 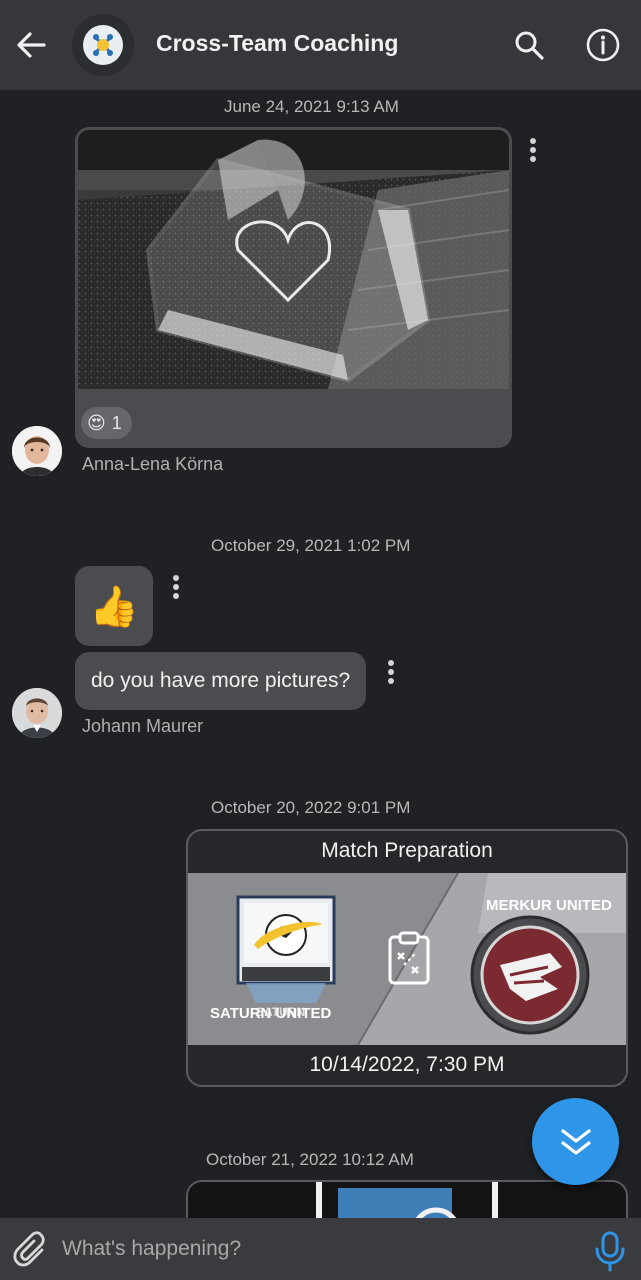 I want to click on message-text: do you have more pictures?, so click(x=221, y=680).